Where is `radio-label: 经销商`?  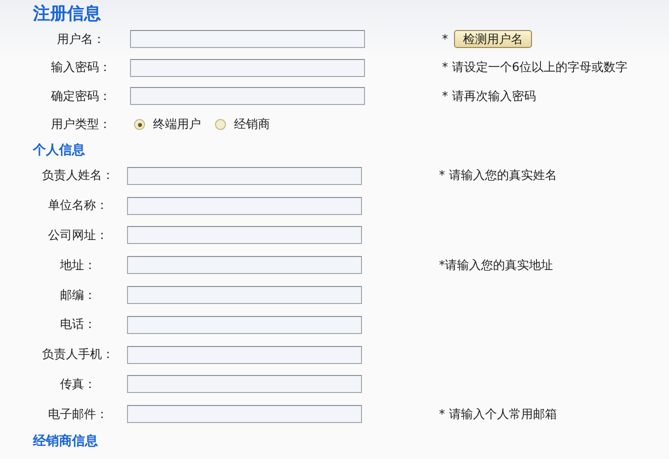 radio-label: 经销商 is located at coordinates (252, 125).